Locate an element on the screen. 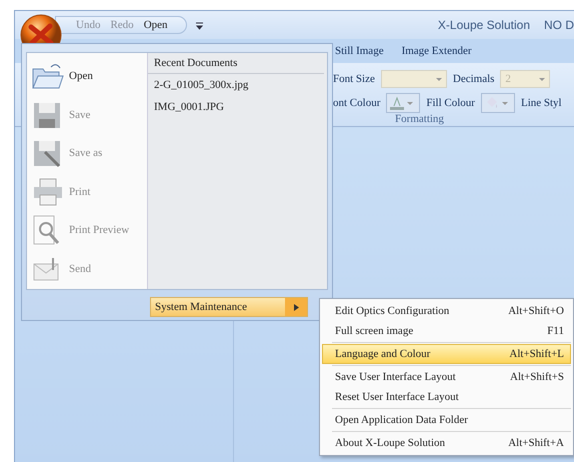  menu-item: Open is located at coordinates (87, 76).